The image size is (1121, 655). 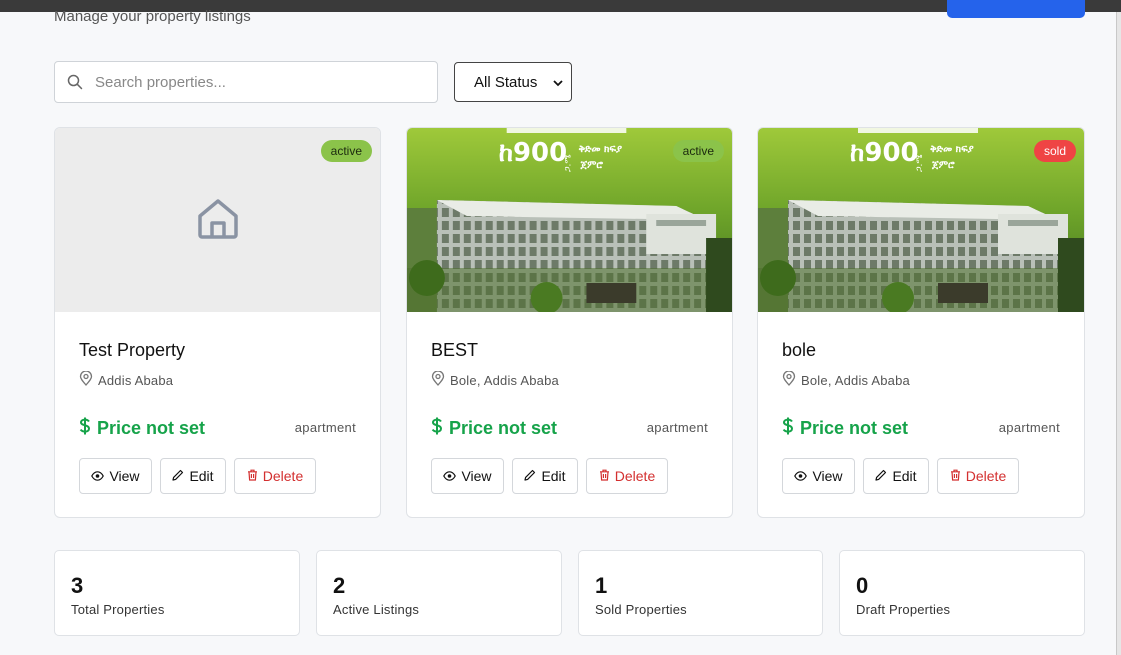 What do you see at coordinates (506, 82) in the screenshot?
I see `status-filter-value: All Status` at bounding box center [506, 82].